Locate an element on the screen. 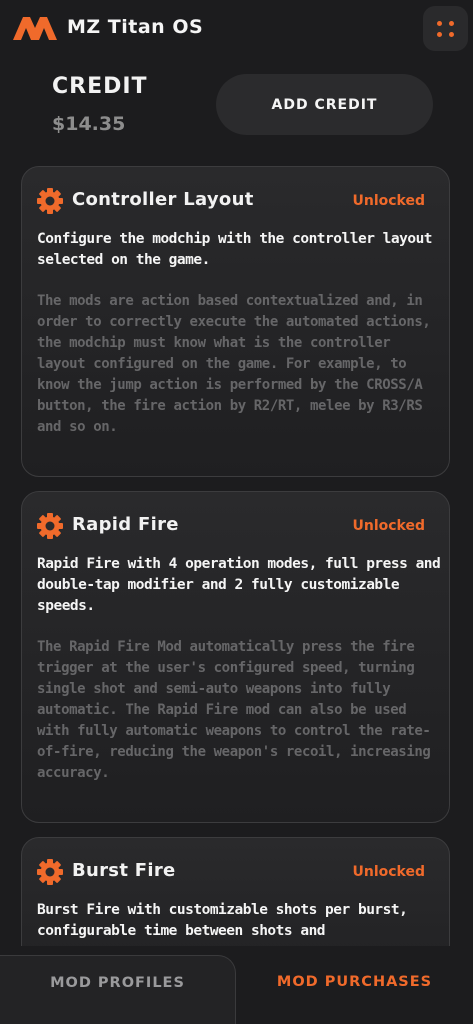  add-credit-button: ADD CREDIT is located at coordinates (324, 104).